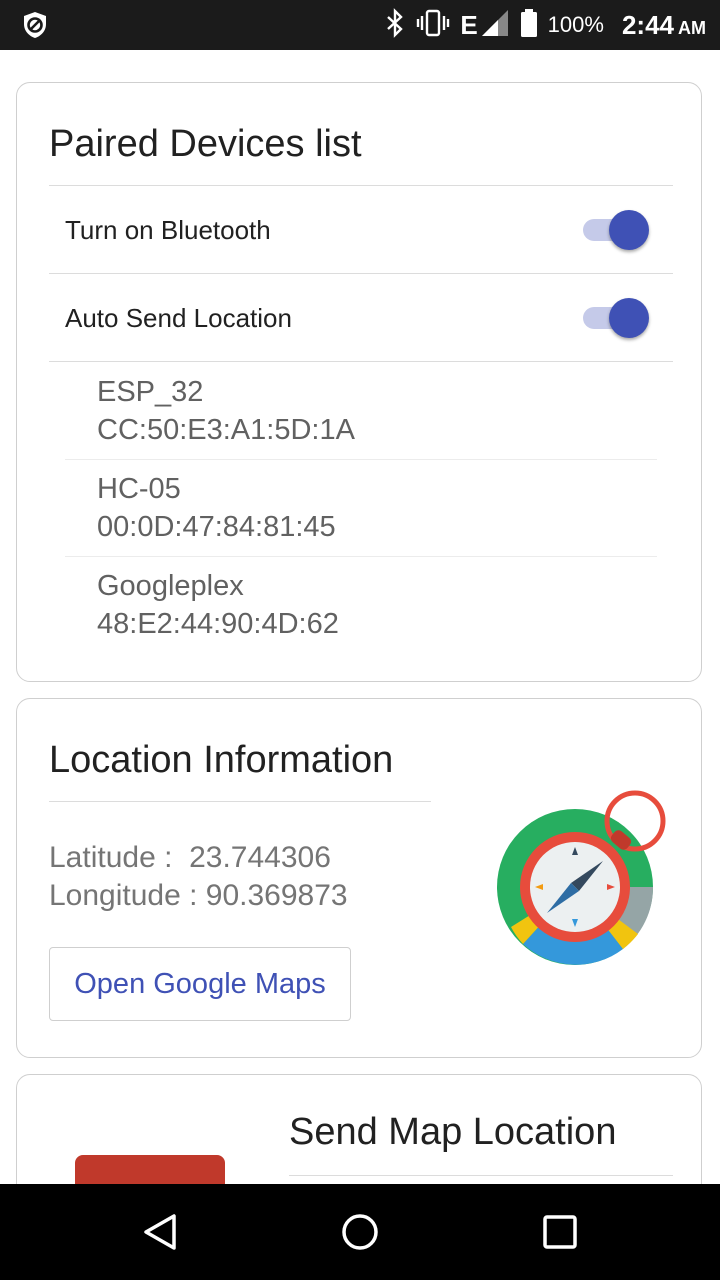 Image resolution: width=720 pixels, height=1280 pixels. What do you see at coordinates (205, 144) in the screenshot?
I see `paired-devices-title: Paired Devices list` at bounding box center [205, 144].